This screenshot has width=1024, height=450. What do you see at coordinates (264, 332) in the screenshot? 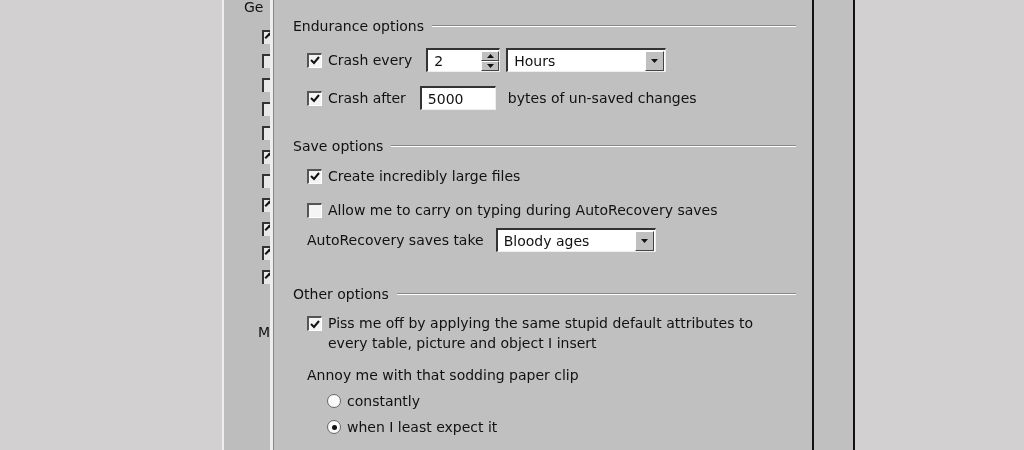
I see `option-label: M` at bounding box center [264, 332].